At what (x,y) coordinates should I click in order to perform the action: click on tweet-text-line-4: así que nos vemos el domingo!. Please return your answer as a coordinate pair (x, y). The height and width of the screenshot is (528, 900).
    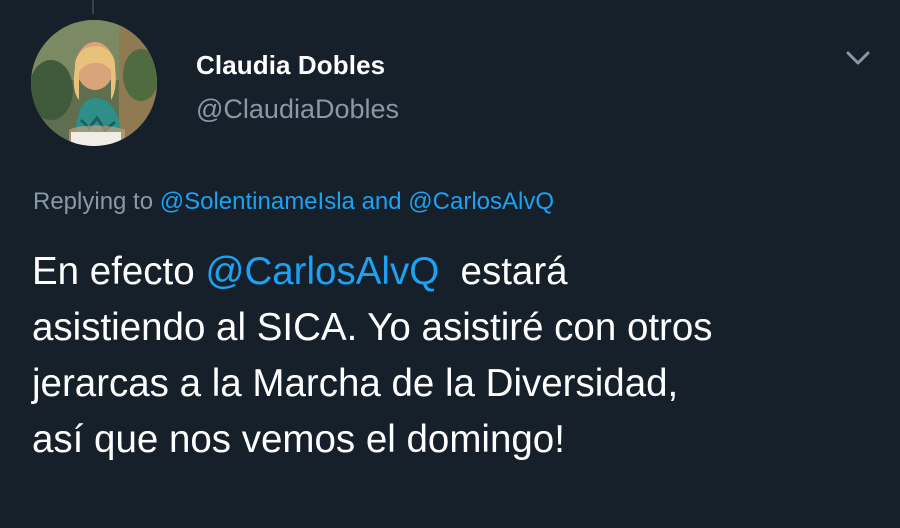
    Looking at the image, I should click on (298, 439).